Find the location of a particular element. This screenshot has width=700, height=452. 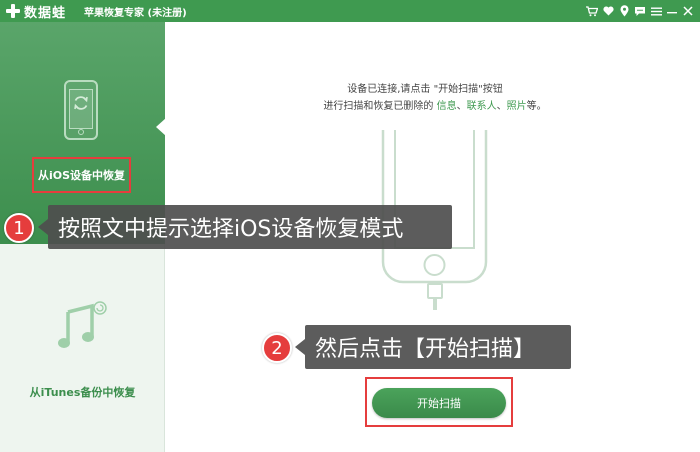

usb-cable-icon is located at coordinates (435, 296).